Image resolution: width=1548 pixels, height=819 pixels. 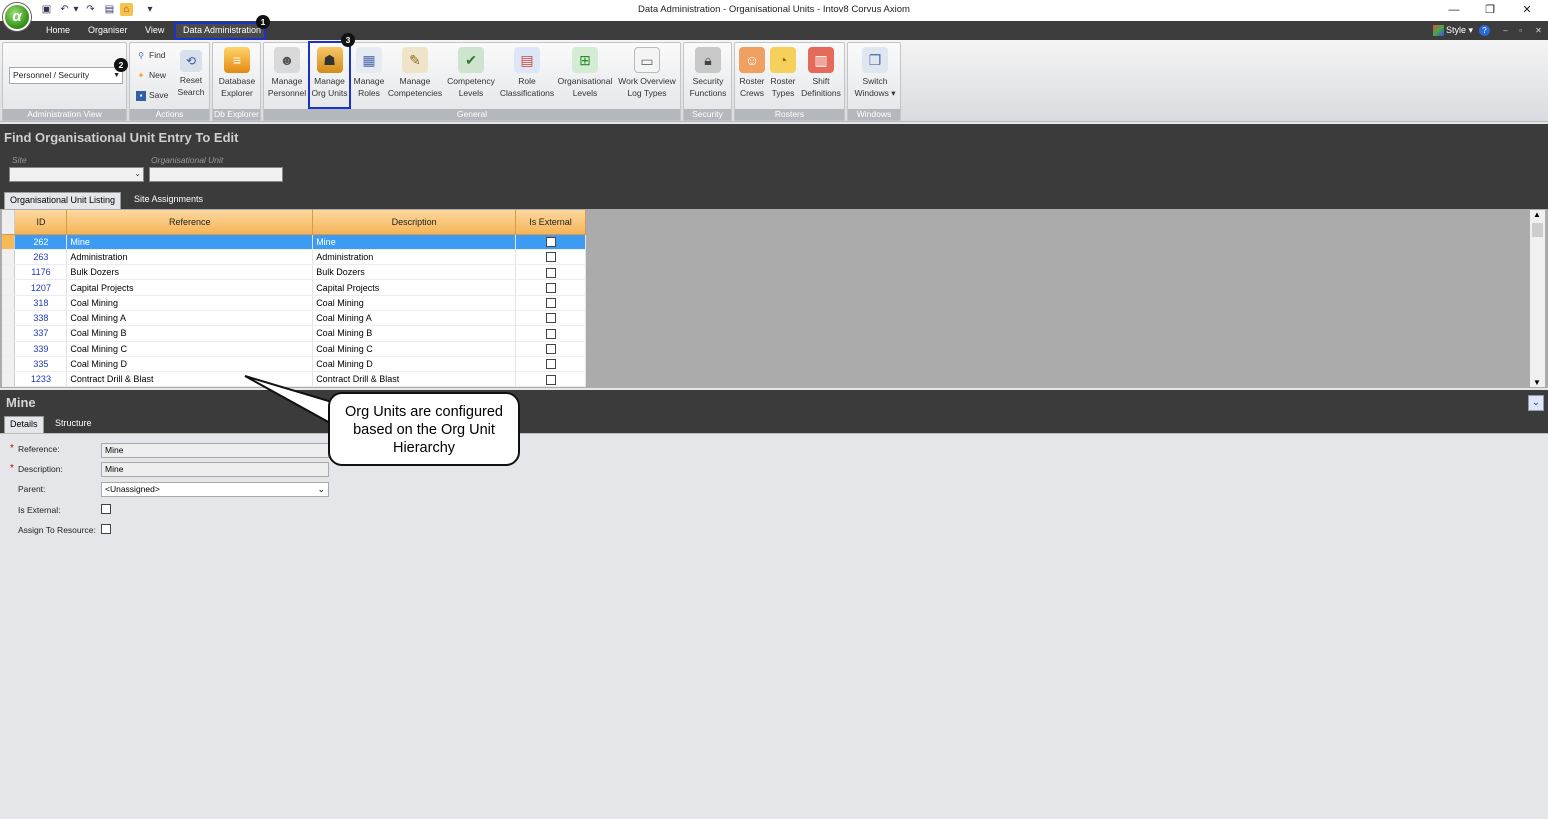 What do you see at coordinates (90, 9) in the screenshot?
I see `redo-icon: ↷` at bounding box center [90, 9].